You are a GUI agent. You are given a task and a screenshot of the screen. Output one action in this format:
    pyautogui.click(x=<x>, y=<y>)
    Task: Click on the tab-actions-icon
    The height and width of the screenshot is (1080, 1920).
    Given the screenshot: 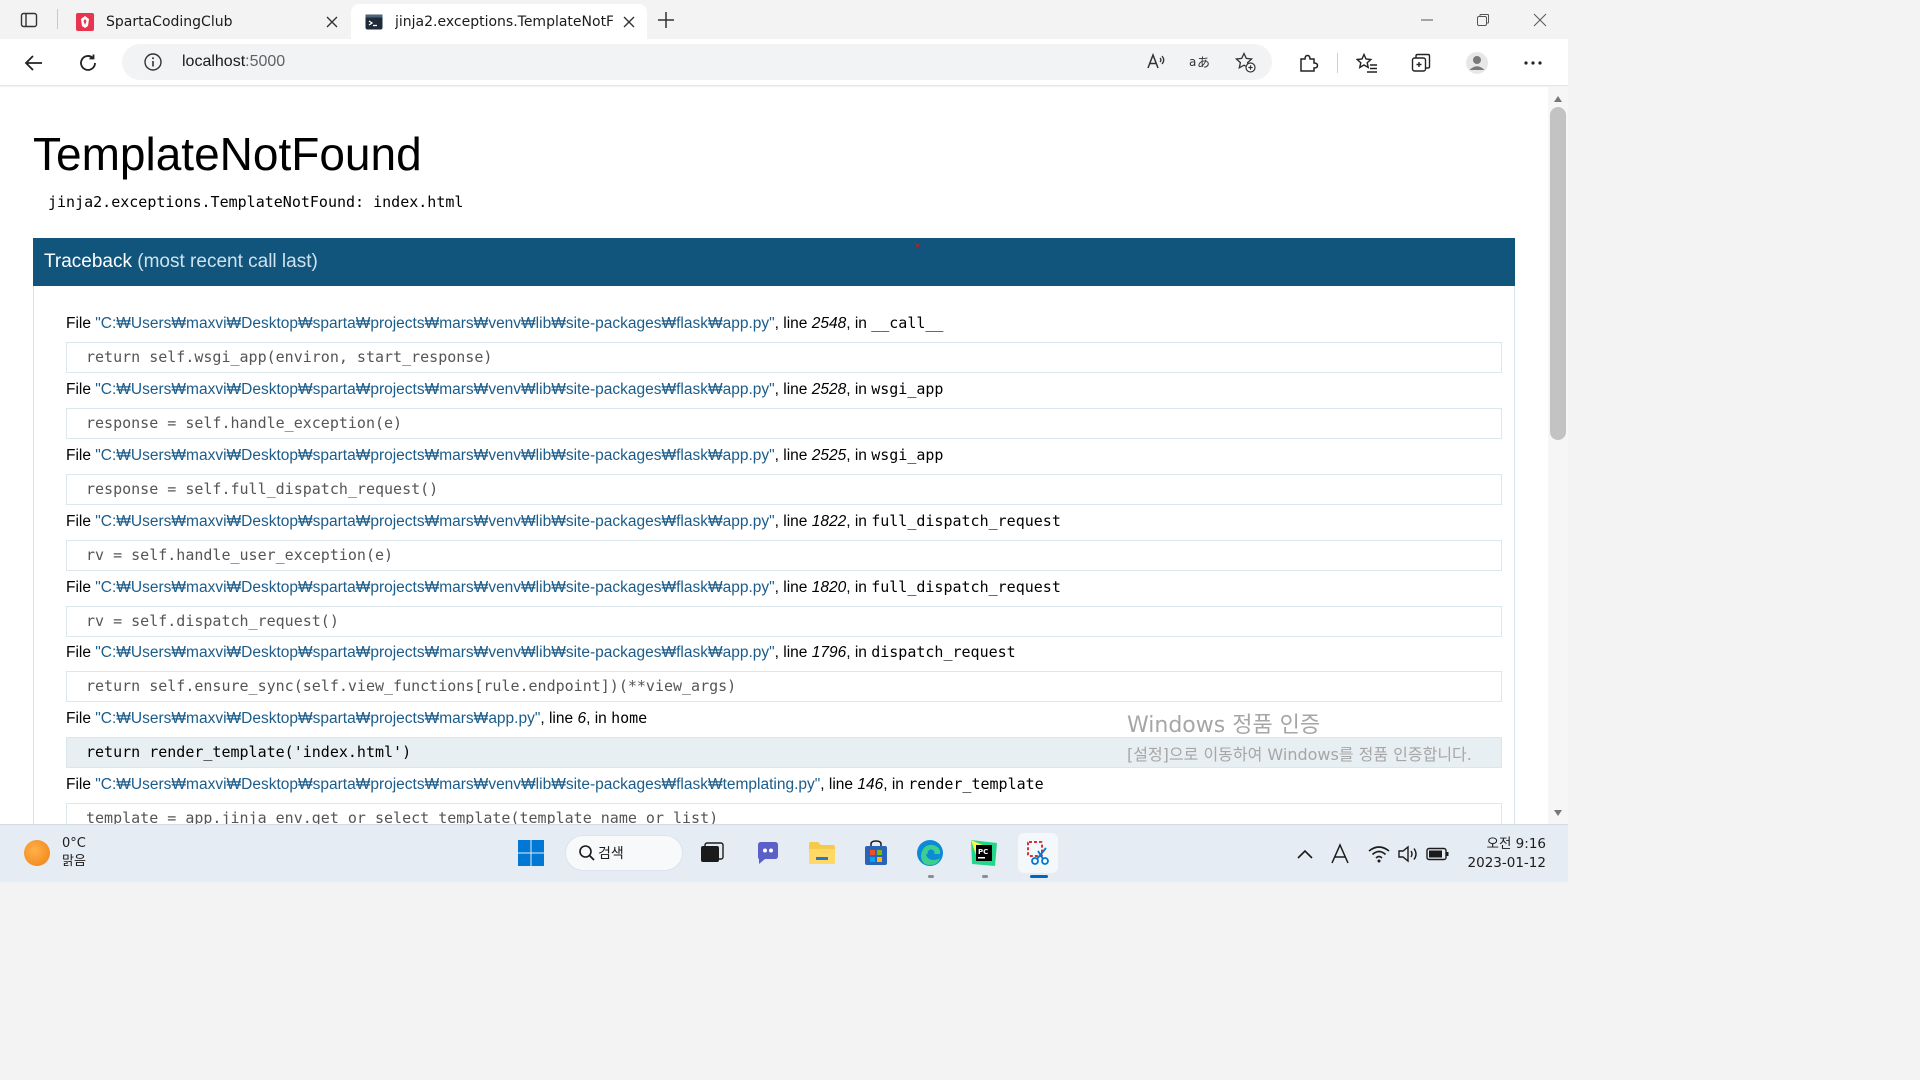 What is the action you would take?
    pyautogui.click(x=29, y=20)
    